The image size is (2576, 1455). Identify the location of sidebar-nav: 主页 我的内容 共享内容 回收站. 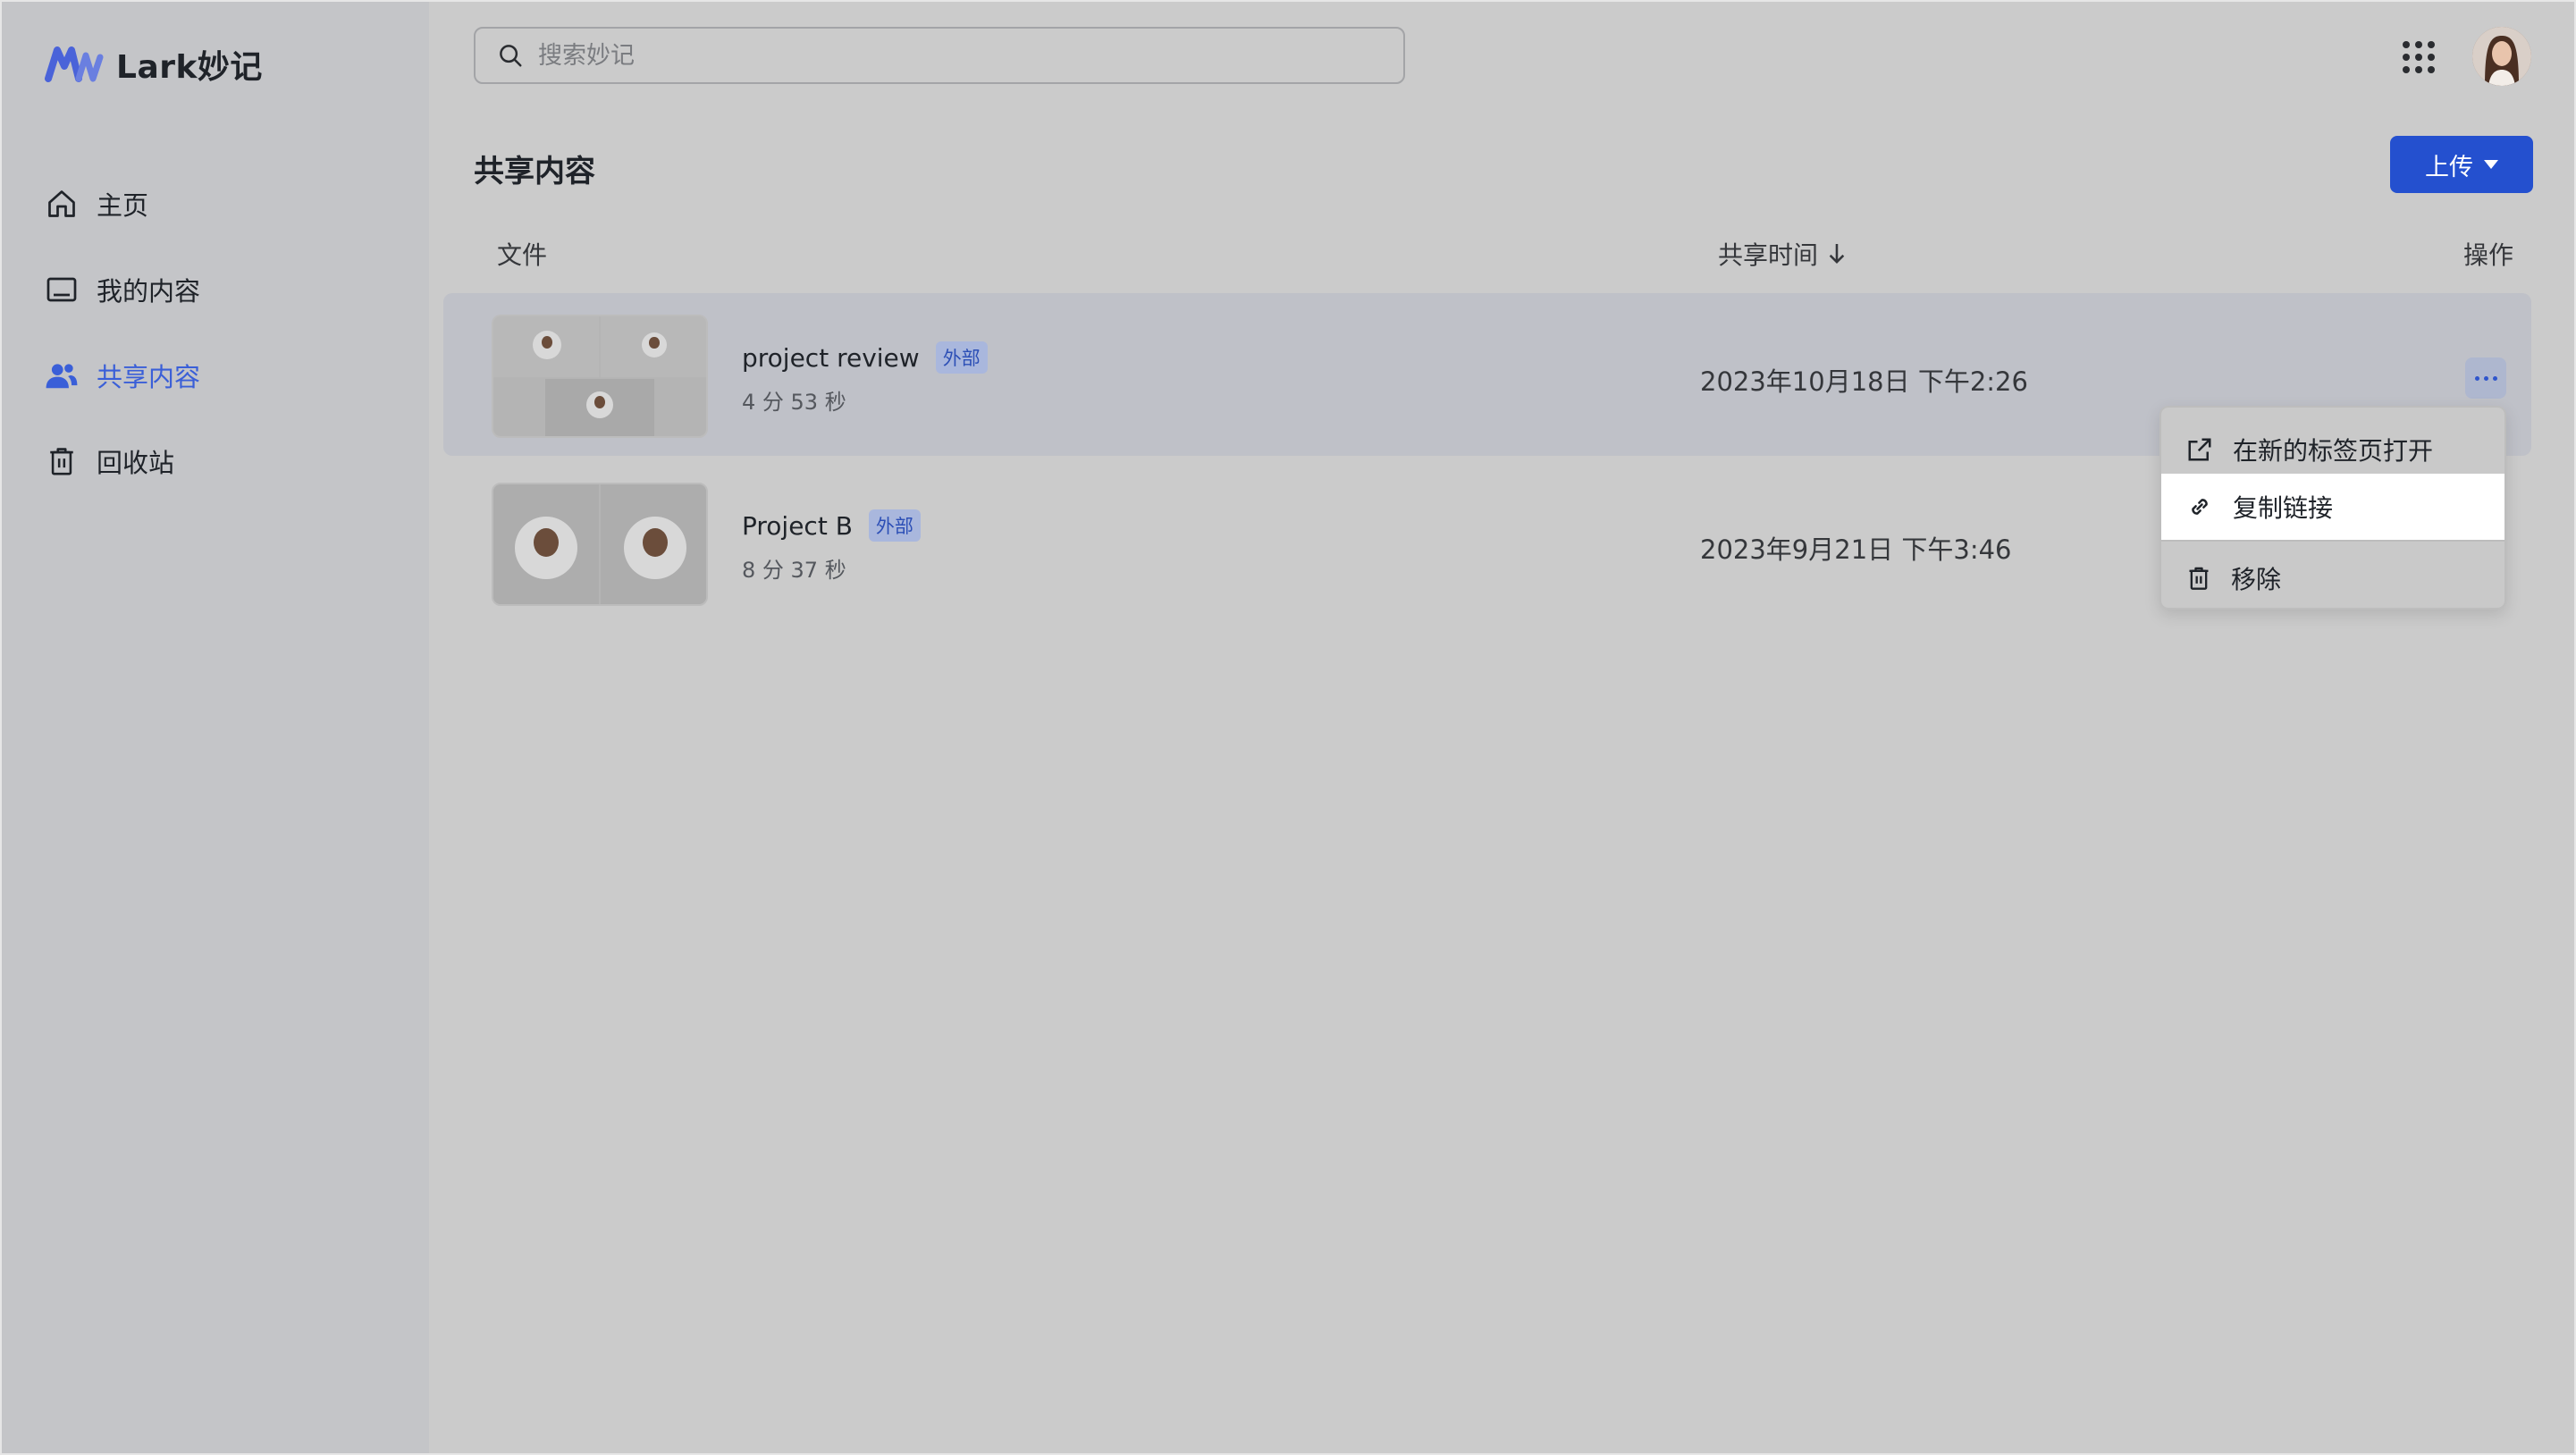
(224, 332).